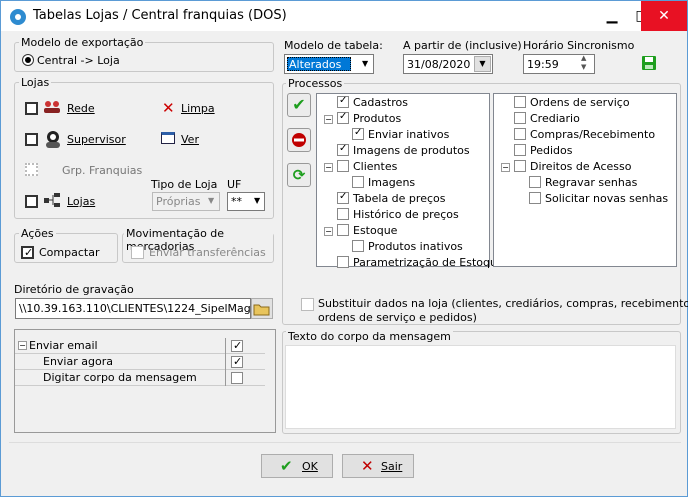  I want to click on enviar-email-checkbox, so click(237, 345).